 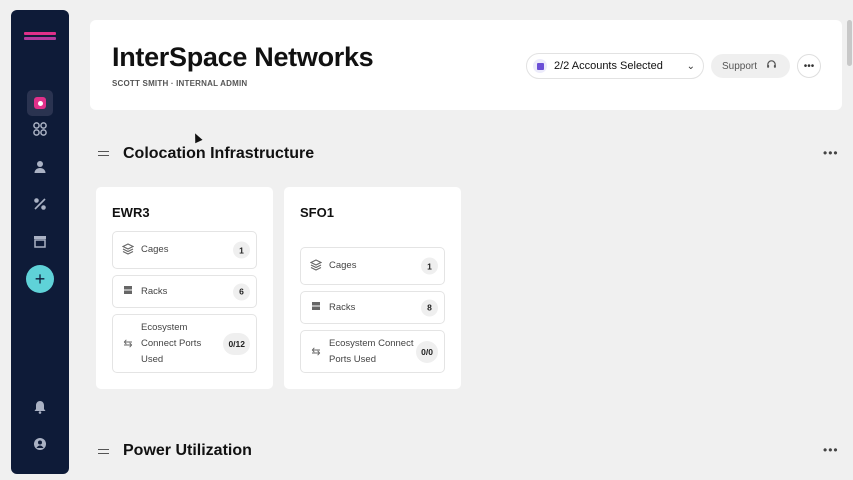 What do you see at coordinates (40, 129) in the screenshot?
I see `apps-icon` at bounding box center [40, 129].